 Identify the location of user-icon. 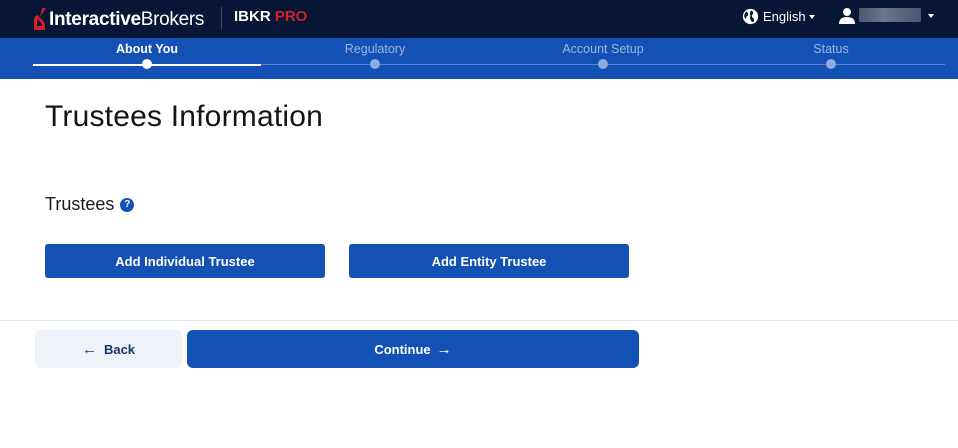
(847, 15).